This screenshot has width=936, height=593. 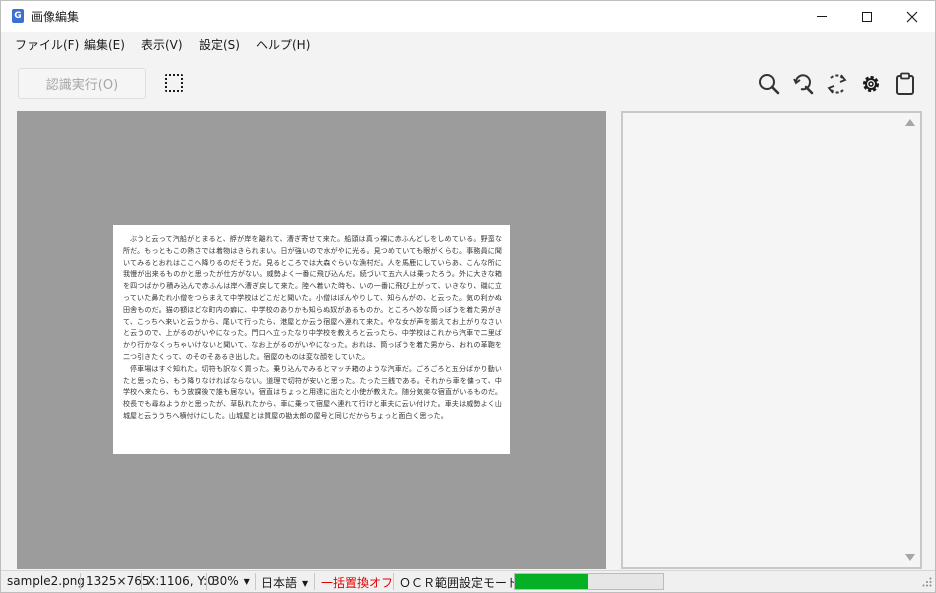 What do you see at coordinates (468, 16) in the screenshot?
I see `title-bar: G 画像編集` at bounding box center [468, 16].